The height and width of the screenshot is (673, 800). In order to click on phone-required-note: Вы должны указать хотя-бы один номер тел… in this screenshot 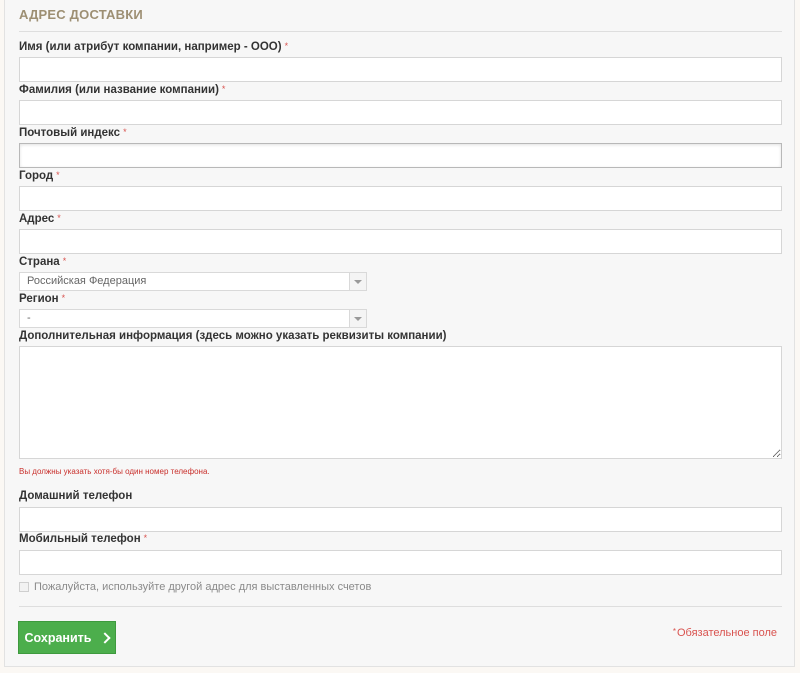, I will do `click(114, 471)`.